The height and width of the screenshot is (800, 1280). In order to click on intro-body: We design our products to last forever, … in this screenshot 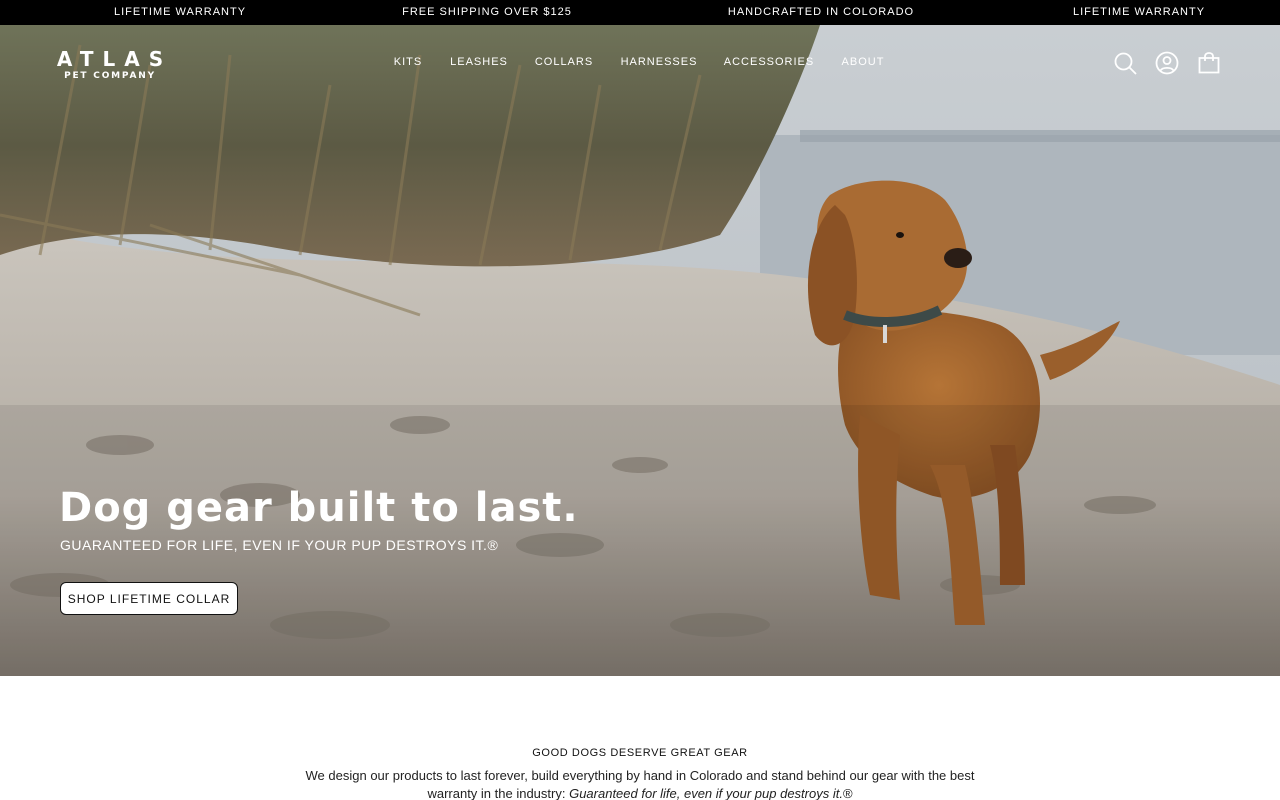, I will do `click(640, 783)`.